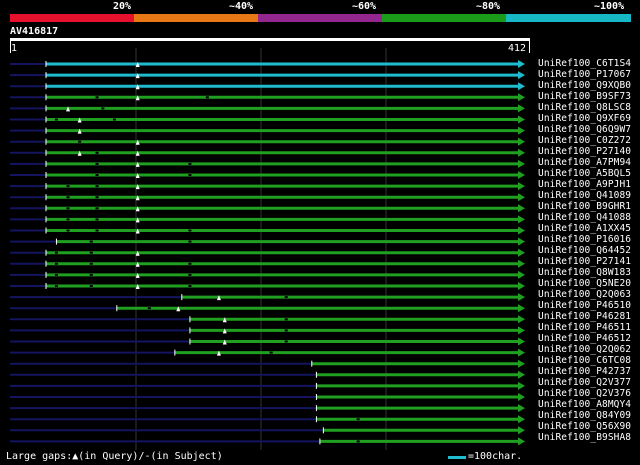 Image resolution: width=640 pixels, height=465 pixels. Describe the element at coordinates (495, 456) in the screenshot. I see `scale-label: =100char.` at that location.